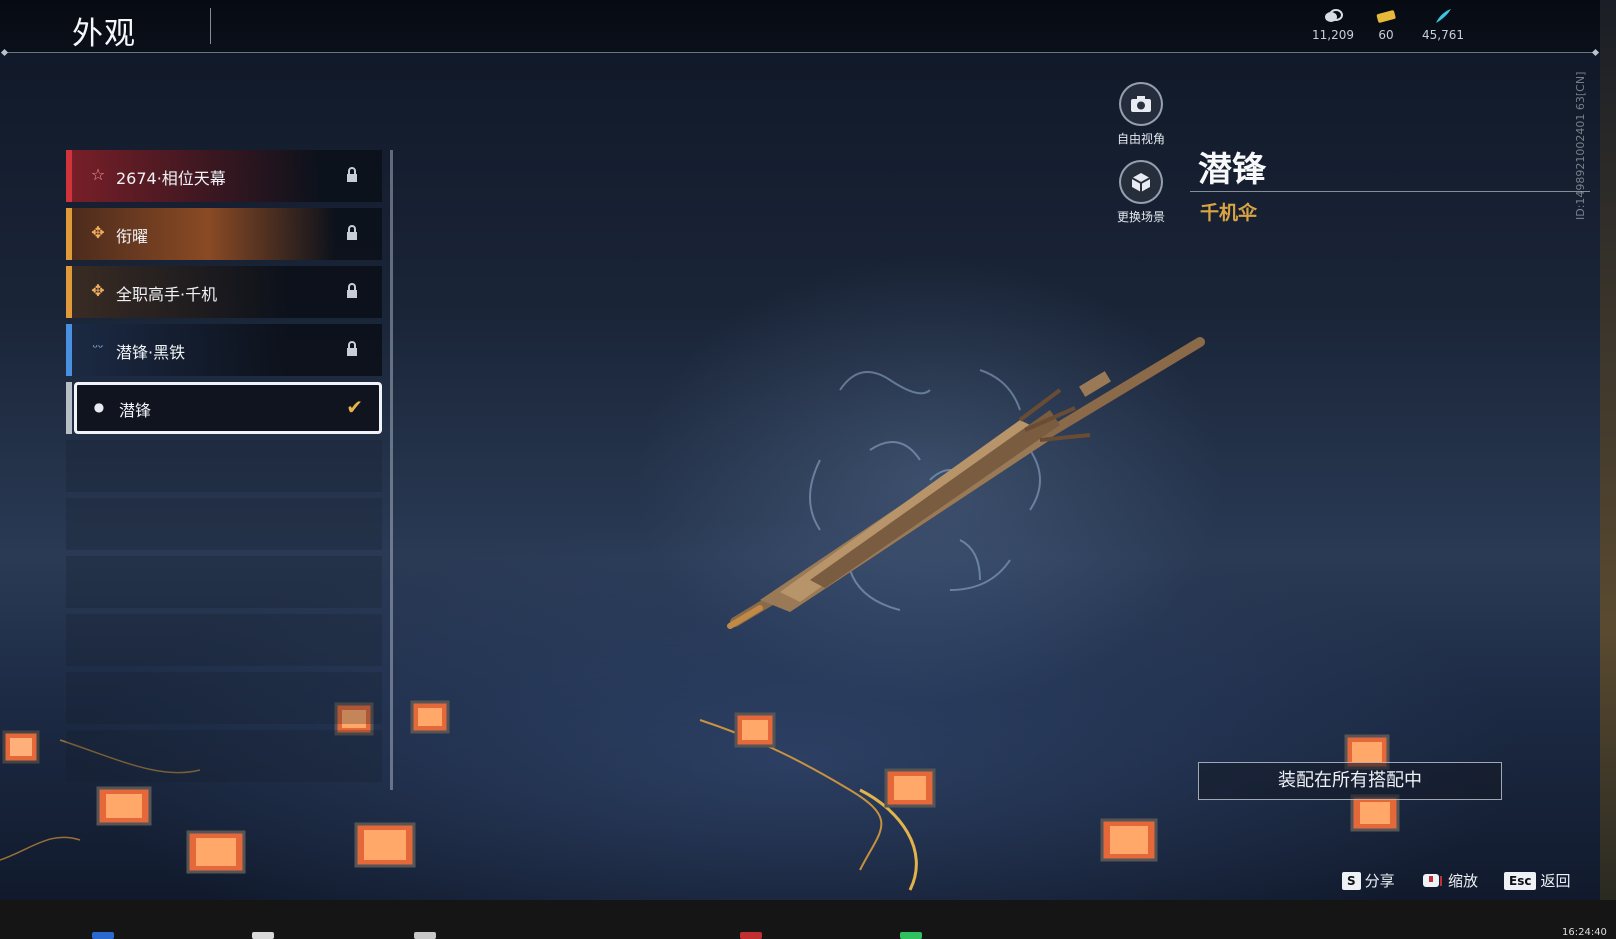 The height and width of the screenshot is (939, 1616). I want to click on scene-ring, so click(1141, 182).